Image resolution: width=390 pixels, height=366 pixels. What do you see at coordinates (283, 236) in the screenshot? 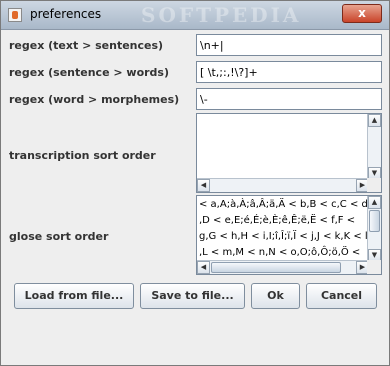
I see `glose-sort-line: g,G < h,H < i,I;î,Î;ï,Ï < j,J < k,K < l` at bounding box center [283, 236].